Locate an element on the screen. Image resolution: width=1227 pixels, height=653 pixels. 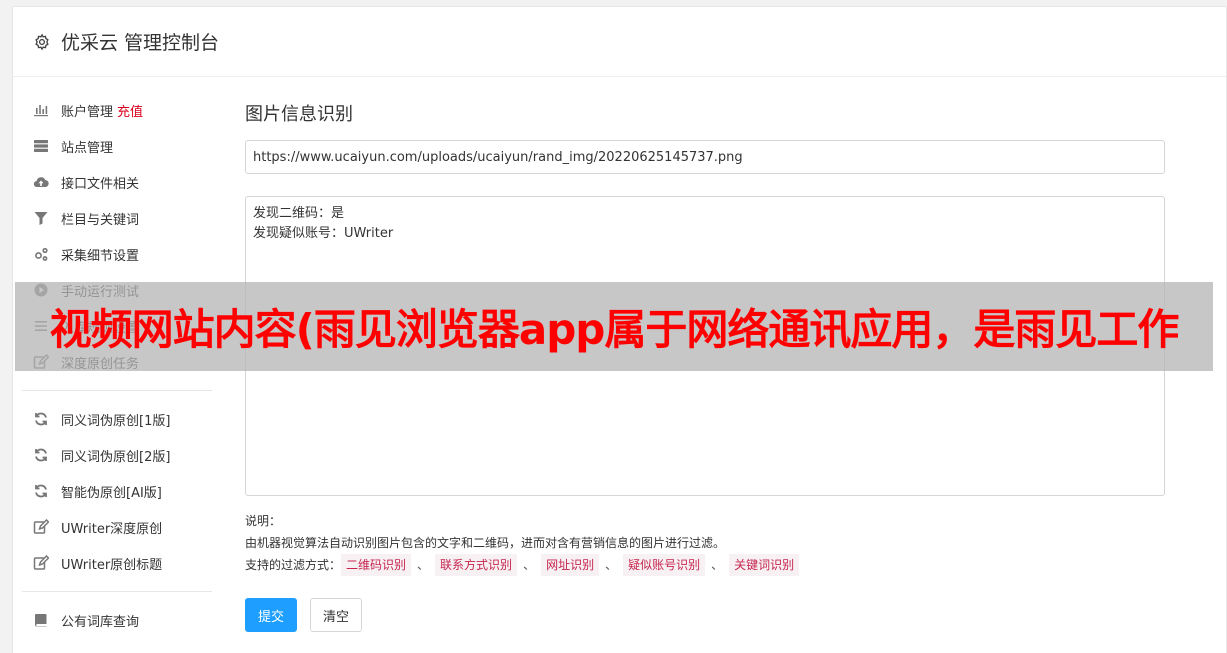
desc-label: 说明： is located at coordinates (263, 521).